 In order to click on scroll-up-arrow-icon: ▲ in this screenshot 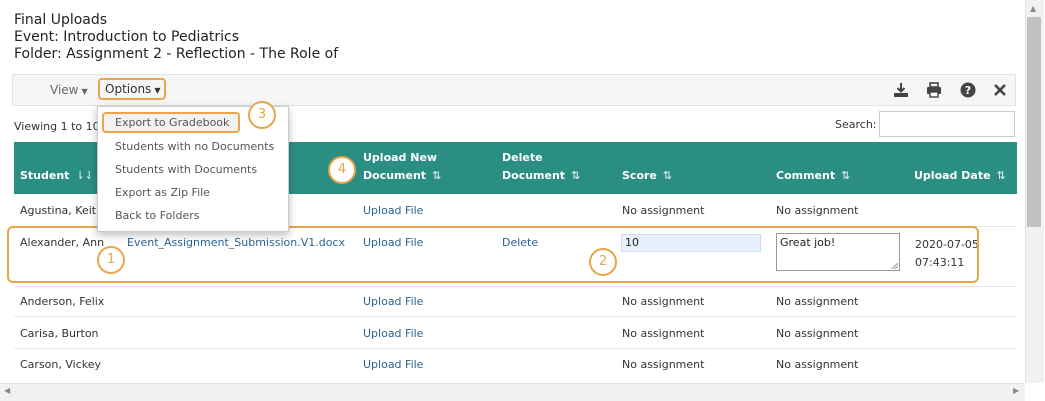, I will do `click(1033, 8)`.